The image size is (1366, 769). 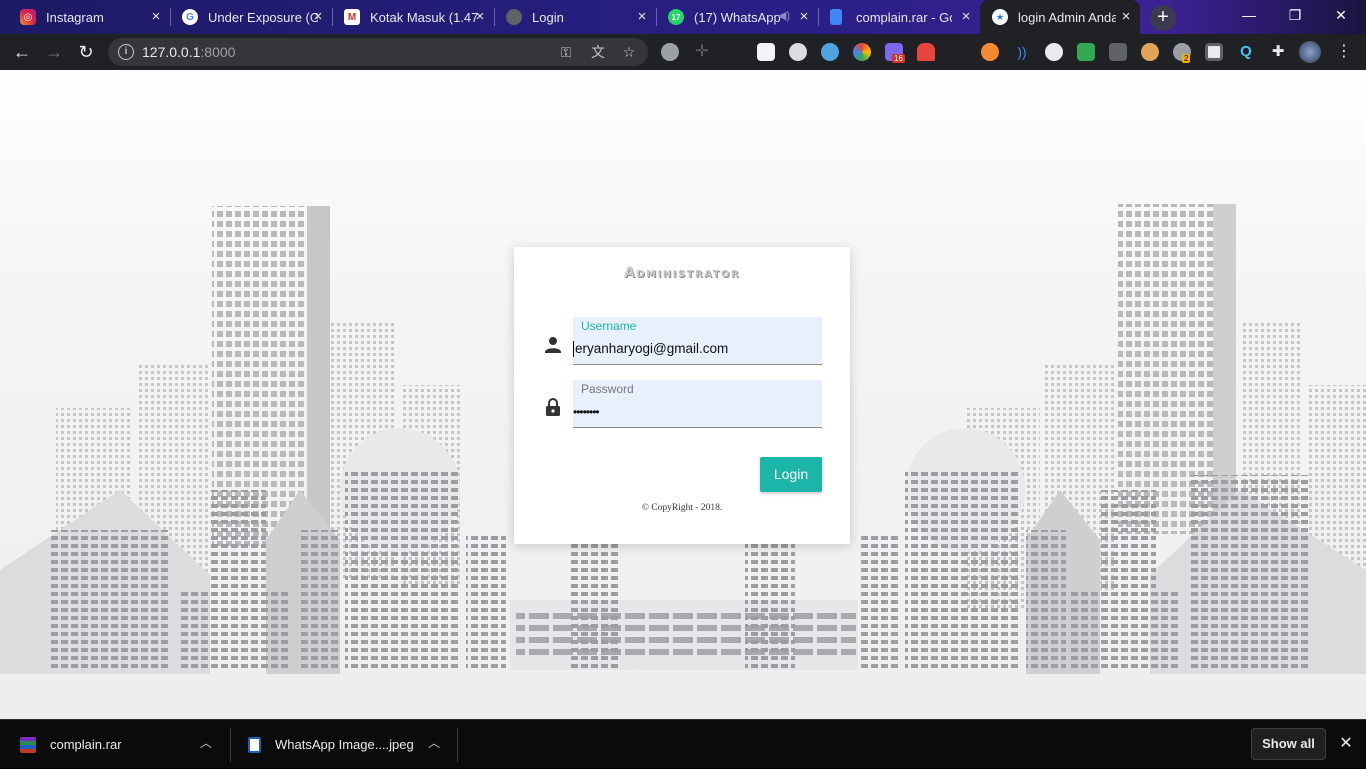 What do you see at coordinates (791, 474) in the screenshot?
I see `login-button: Login` at bounding box center [791, 474].